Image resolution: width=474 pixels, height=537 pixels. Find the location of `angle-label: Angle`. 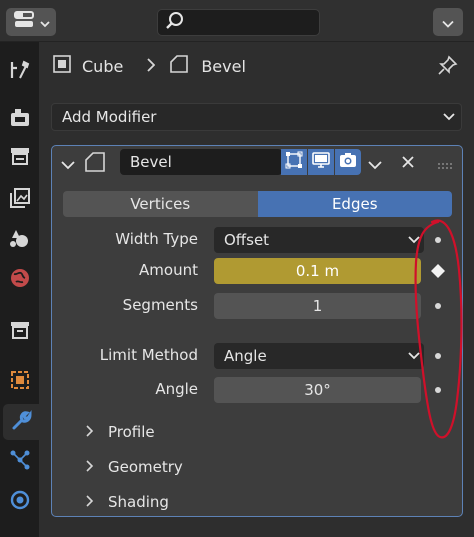

angle-label: Angle is located at coordinates (176, 389).